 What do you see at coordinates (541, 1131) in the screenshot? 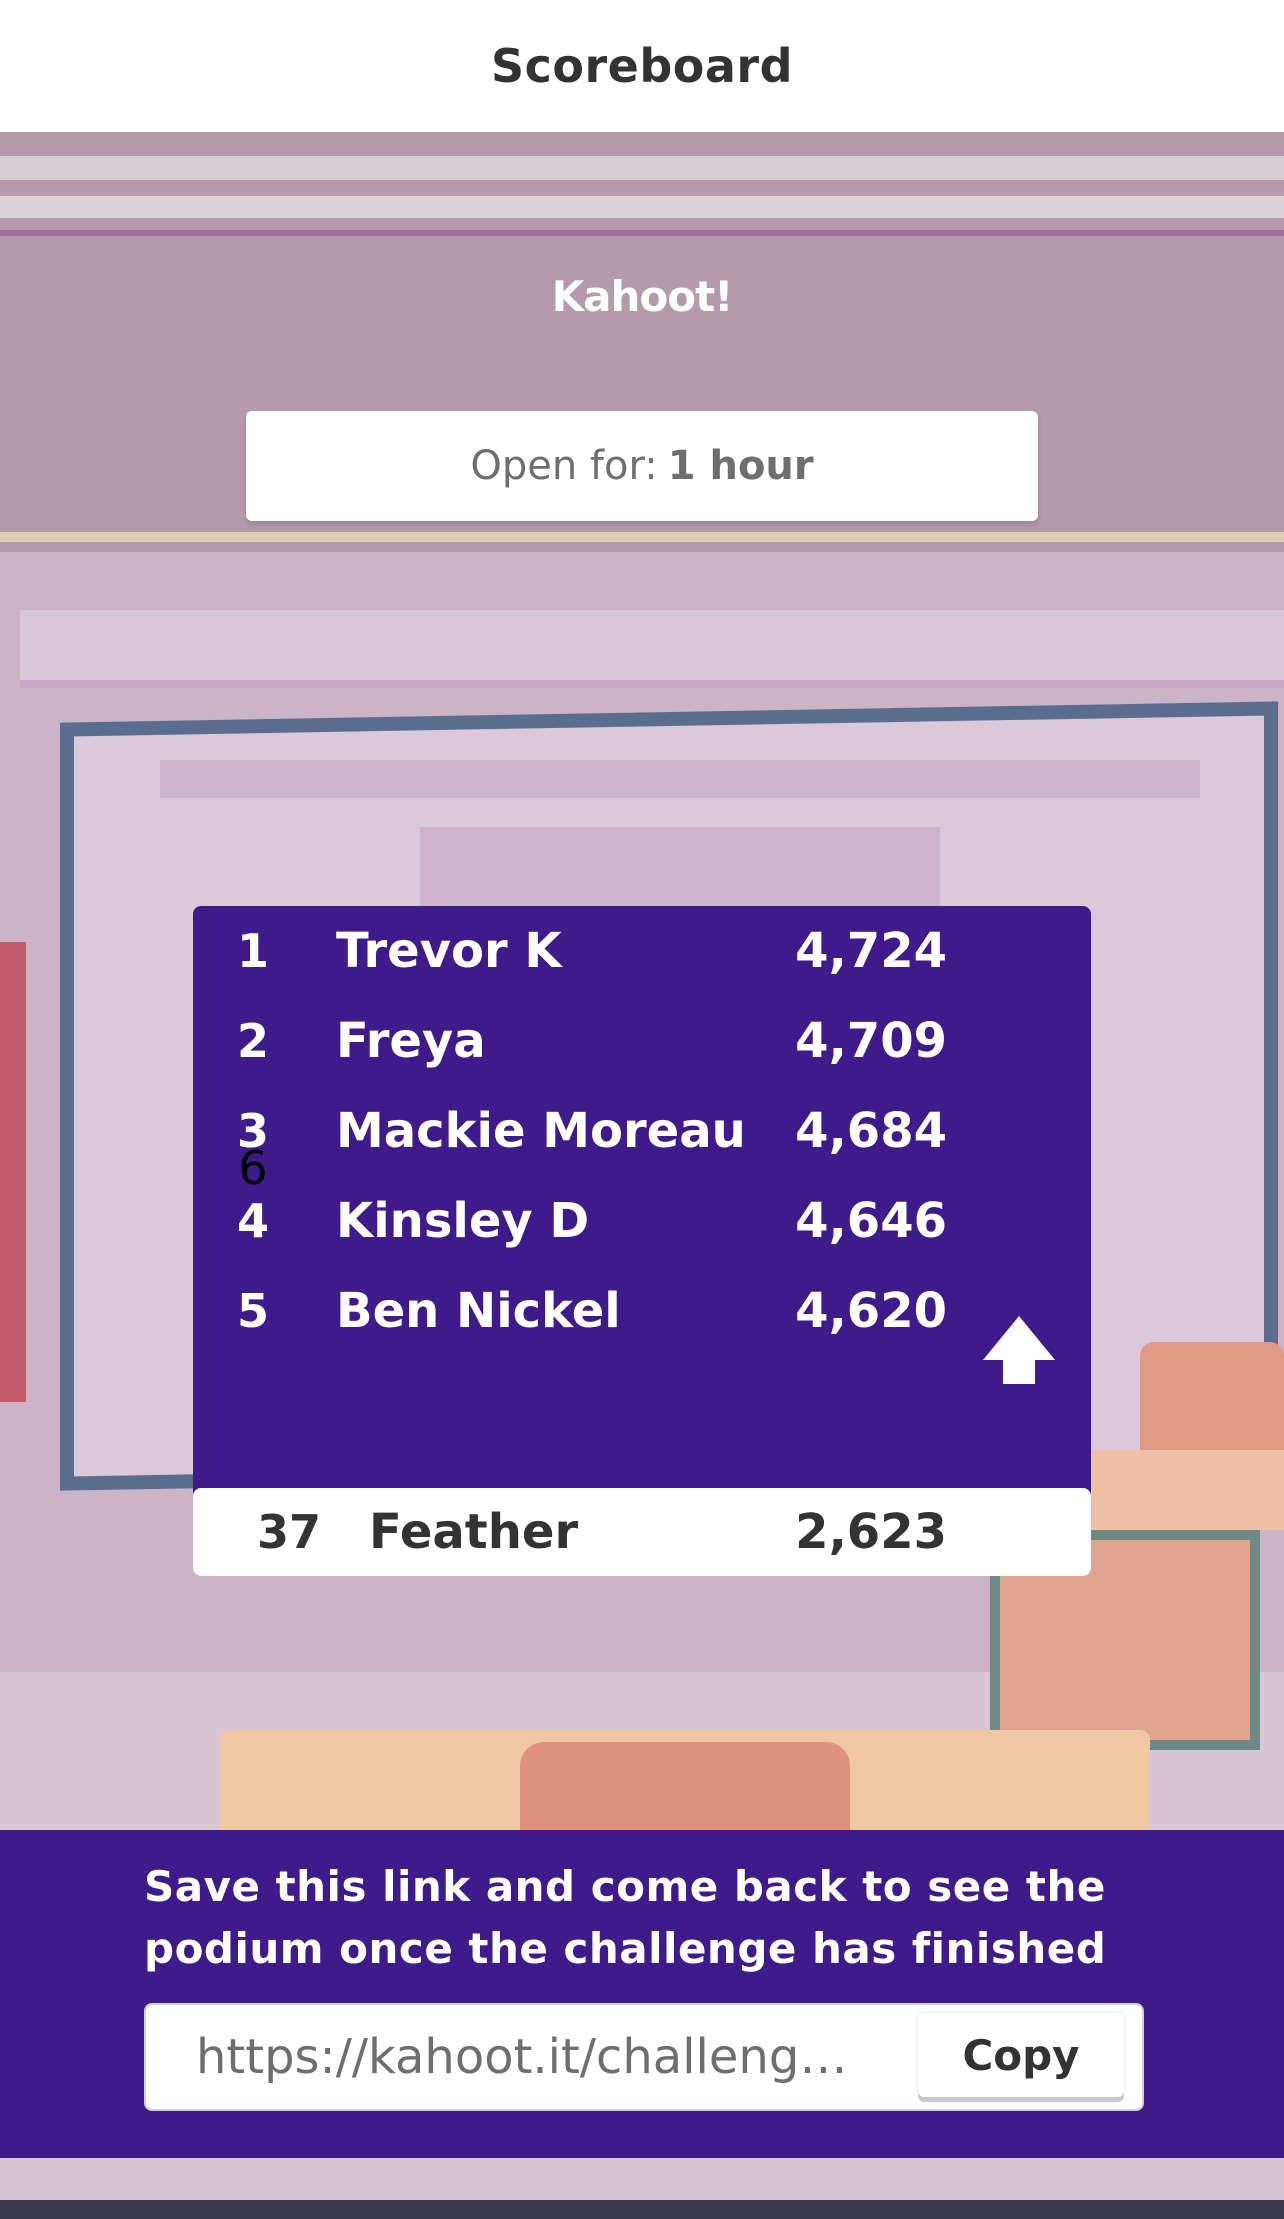
I see `player-name: Mackie Moreau` at bounding box center [541, 1131].